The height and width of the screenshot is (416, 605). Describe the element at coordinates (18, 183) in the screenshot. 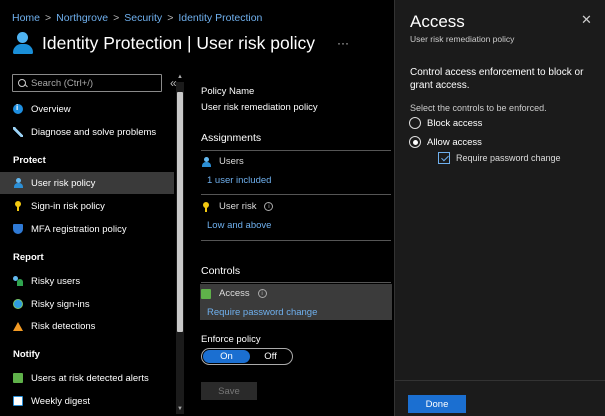

I see `user-icon` at that location.